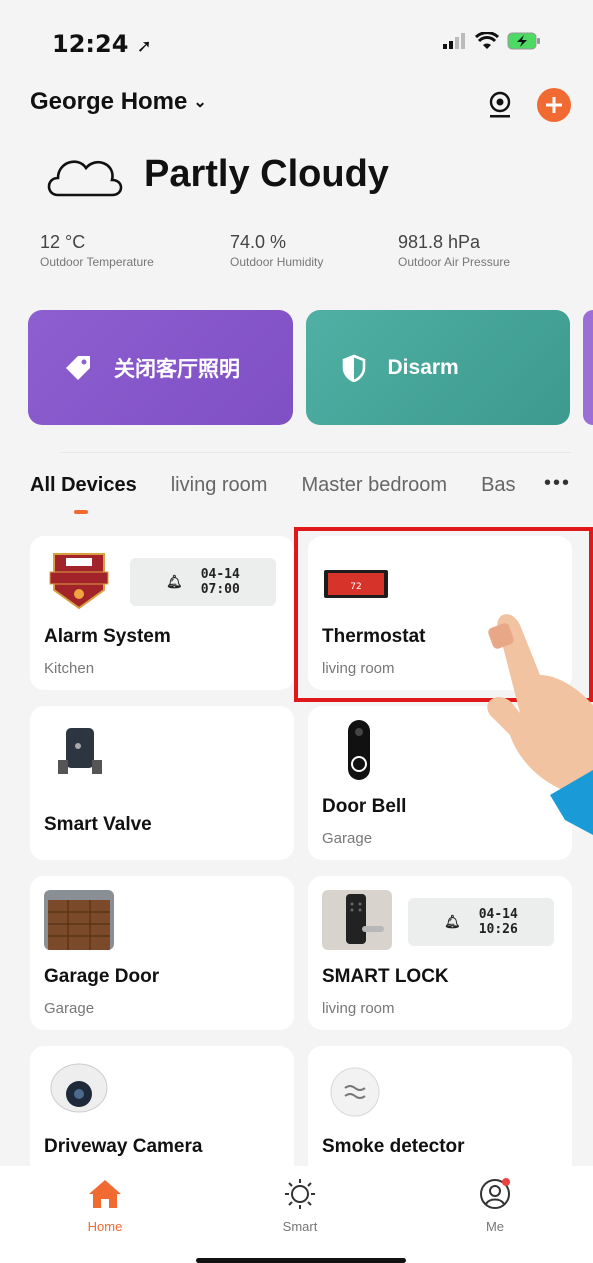 The width and height of the screenshot is (593, 1263). I want to click on device-card-thermostat: 72 Thermostat living room, so click(440, 613).